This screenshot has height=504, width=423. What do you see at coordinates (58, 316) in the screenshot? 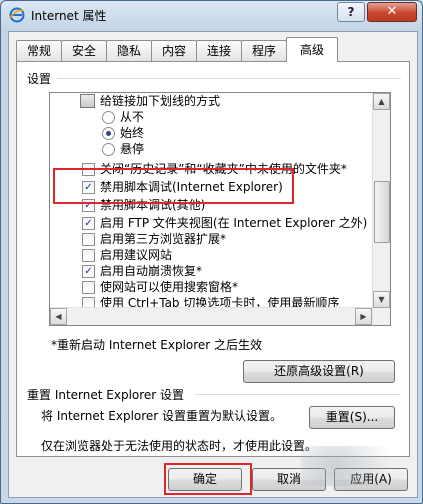
I see `scroll-left-button: ◀` at bounding box center [58, 316].